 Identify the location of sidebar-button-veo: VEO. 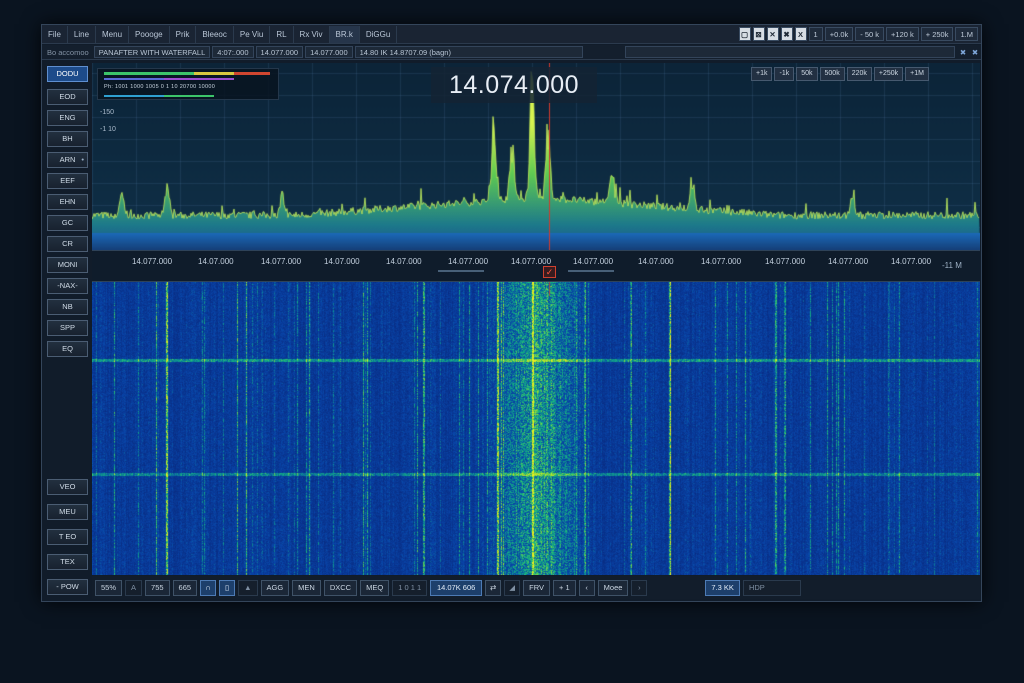
(67, 487).